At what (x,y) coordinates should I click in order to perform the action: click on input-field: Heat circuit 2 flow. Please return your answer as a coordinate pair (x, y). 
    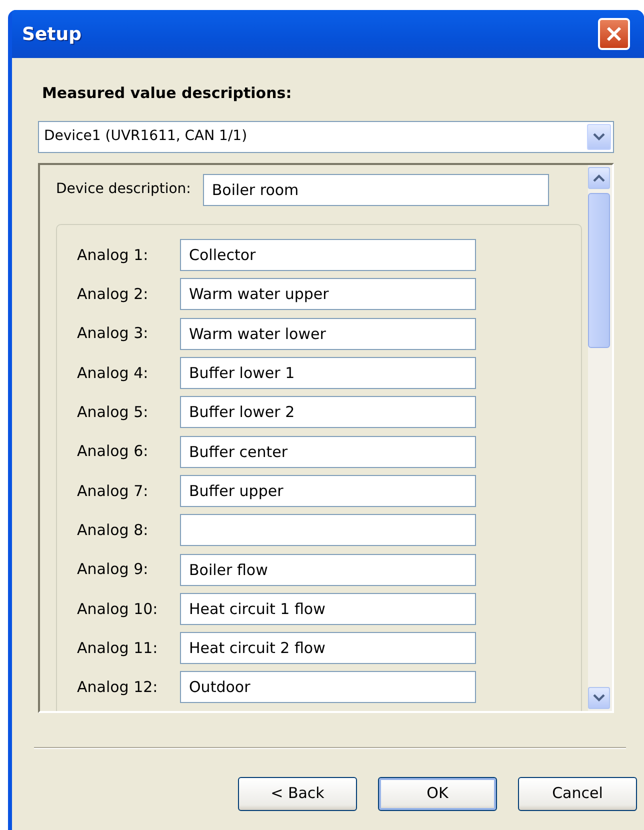
    Looking at the image, I should click on (328, 648).